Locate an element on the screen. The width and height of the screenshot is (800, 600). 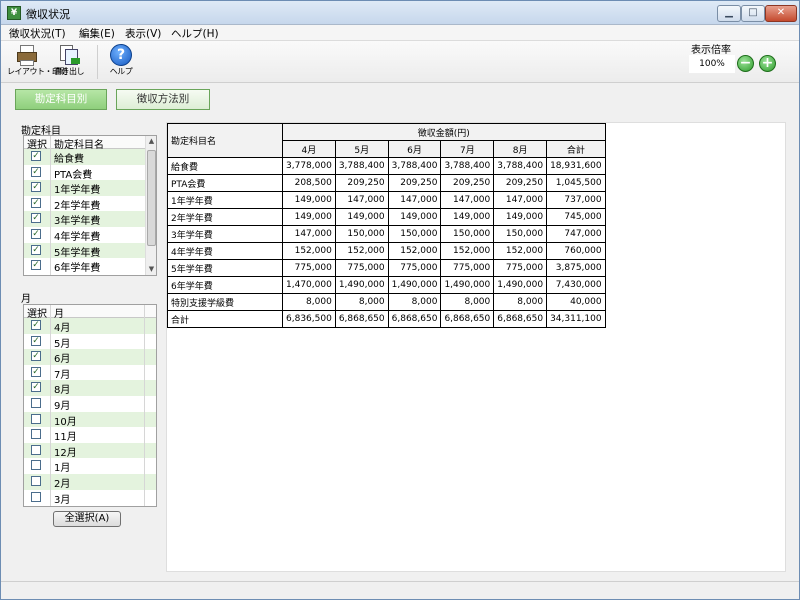
list-item-label: PTA会費 is located at coordinates (73, 175).